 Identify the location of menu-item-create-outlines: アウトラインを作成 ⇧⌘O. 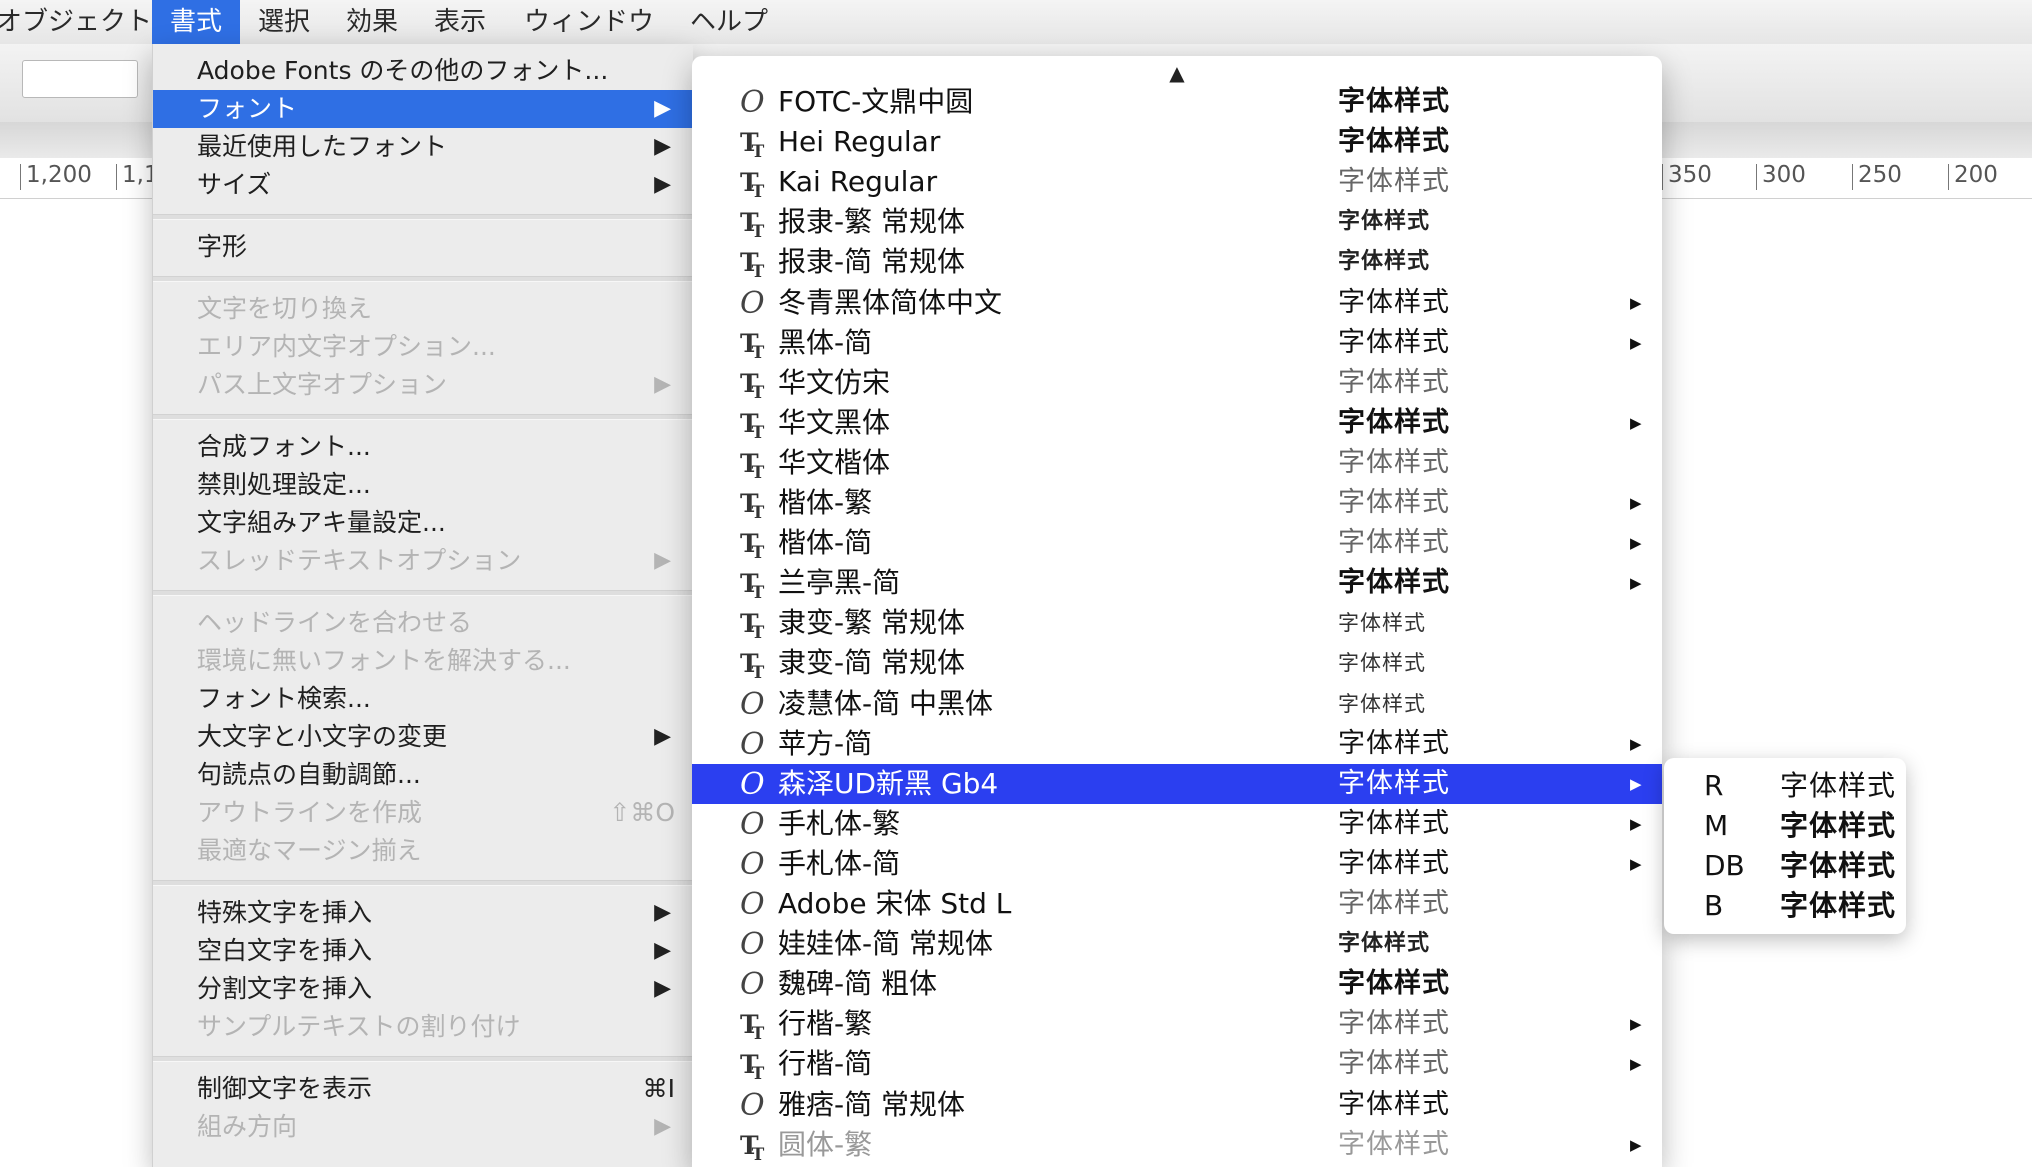
(423, 813).